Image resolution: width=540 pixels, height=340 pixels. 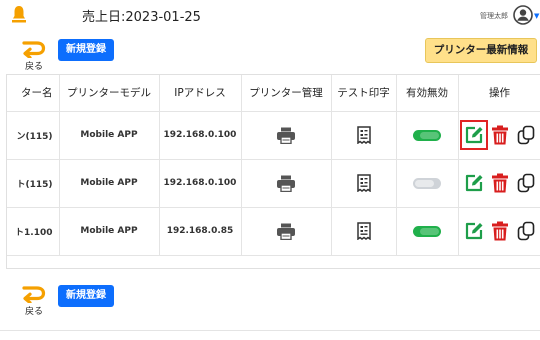 I want to click on user-menu-caret-icon: ▼, so click(x=536, y=16).